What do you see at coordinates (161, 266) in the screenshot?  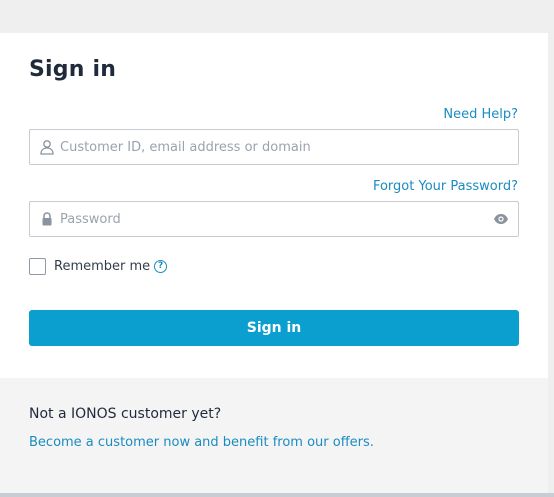 I see `question-circle-icon: ?` at bounding box center [161, 266].